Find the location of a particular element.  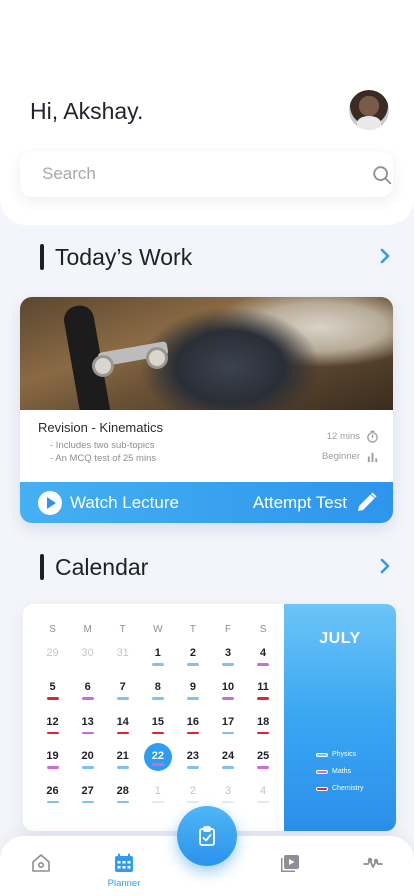

weekday-label: S is located at coordinates (263, 629).